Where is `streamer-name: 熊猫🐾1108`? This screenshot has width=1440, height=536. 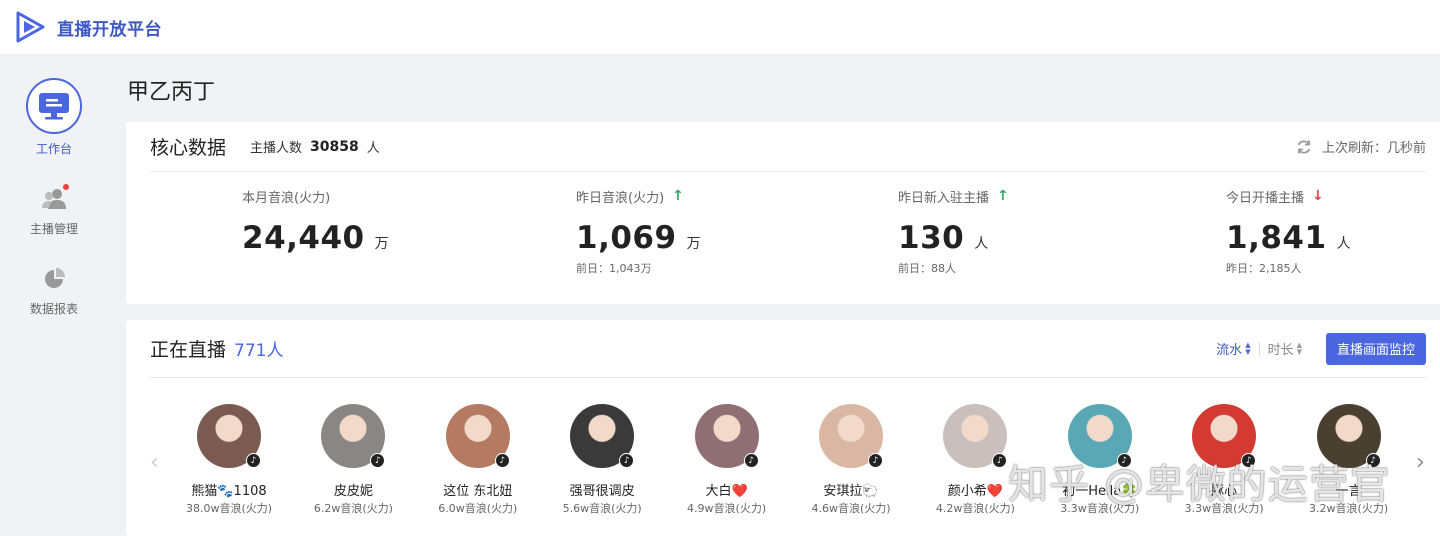 streamer-name: 熊猫🐾1108 is located at coordinates (229, 491).